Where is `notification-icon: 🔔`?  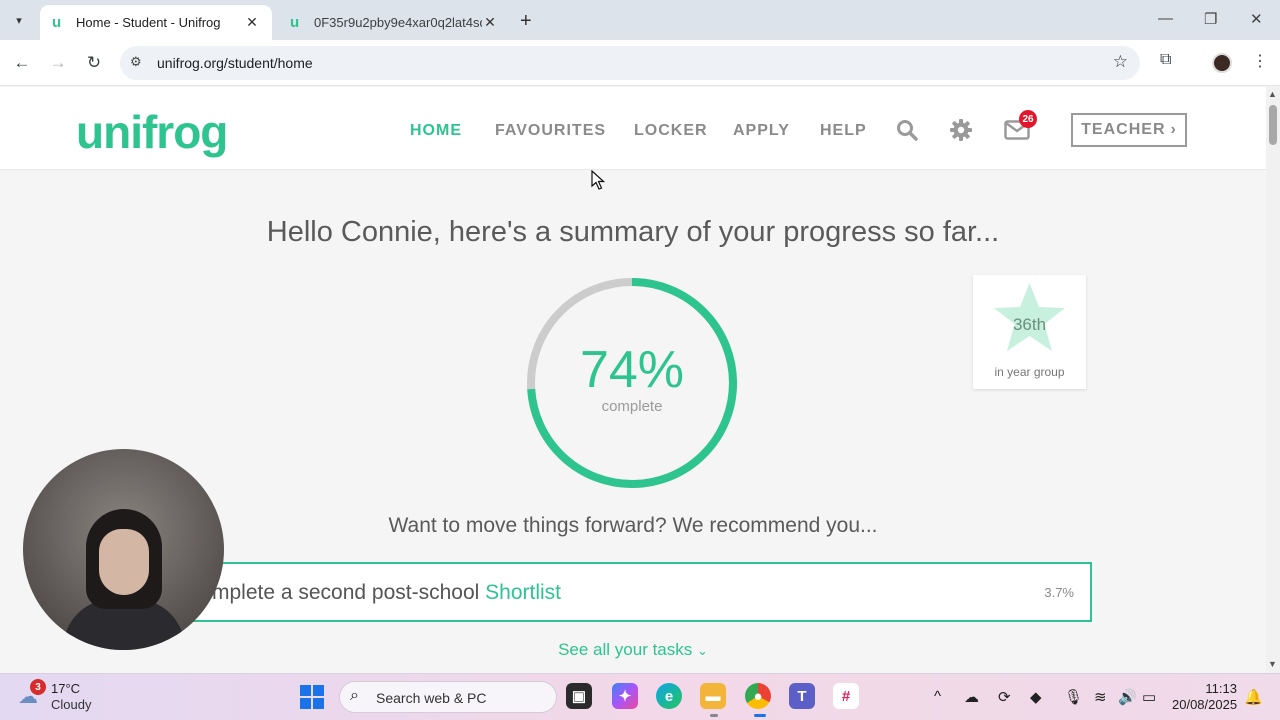 notification-icon: 🔔 is located at coordinates (1253, 697).